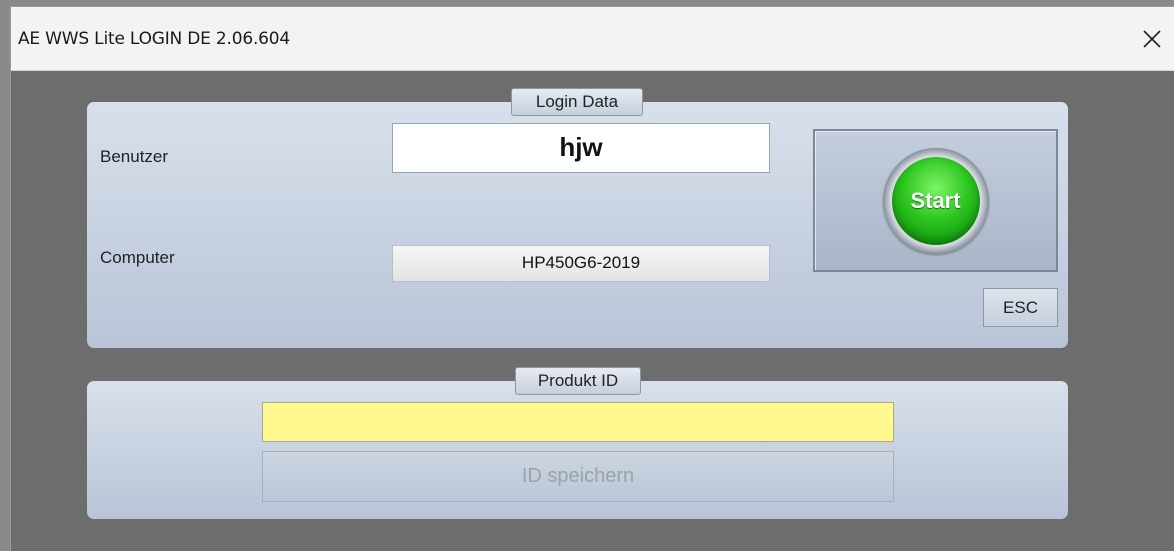 This screenshot has height=551, width=1174. What do you see at coordinates (592, 39) in the screenshot?
I see `title-bar: AE WWS Lite LOGIN DE 2.06.604` at bounding box center [592, 39].